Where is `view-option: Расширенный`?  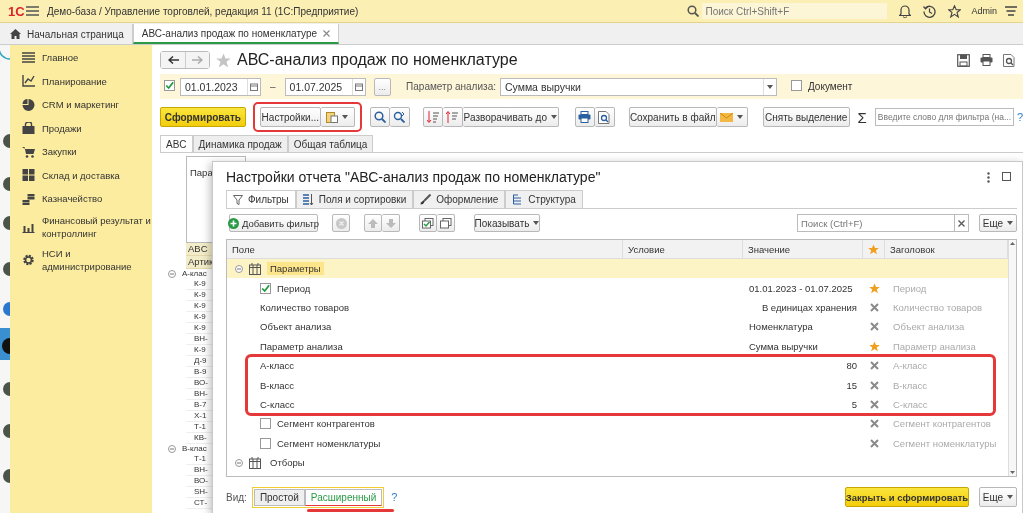
view-option: Расширенный is located at coordinates (343, 497).